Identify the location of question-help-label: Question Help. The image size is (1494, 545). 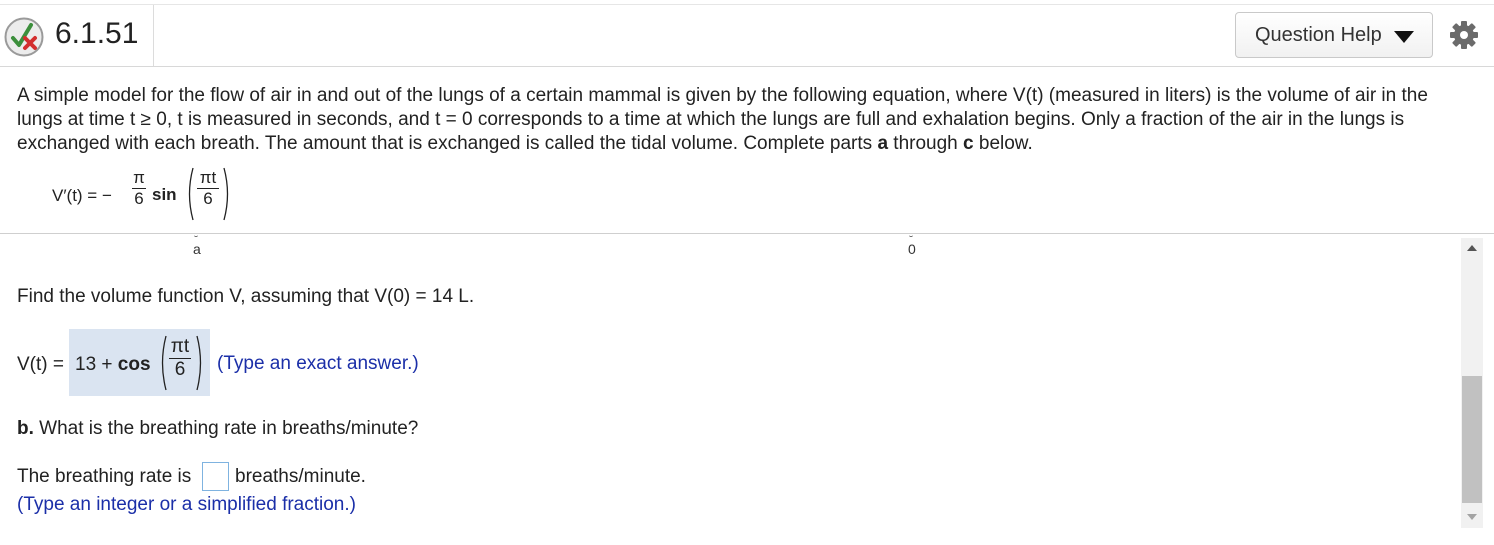
(1318, 35).